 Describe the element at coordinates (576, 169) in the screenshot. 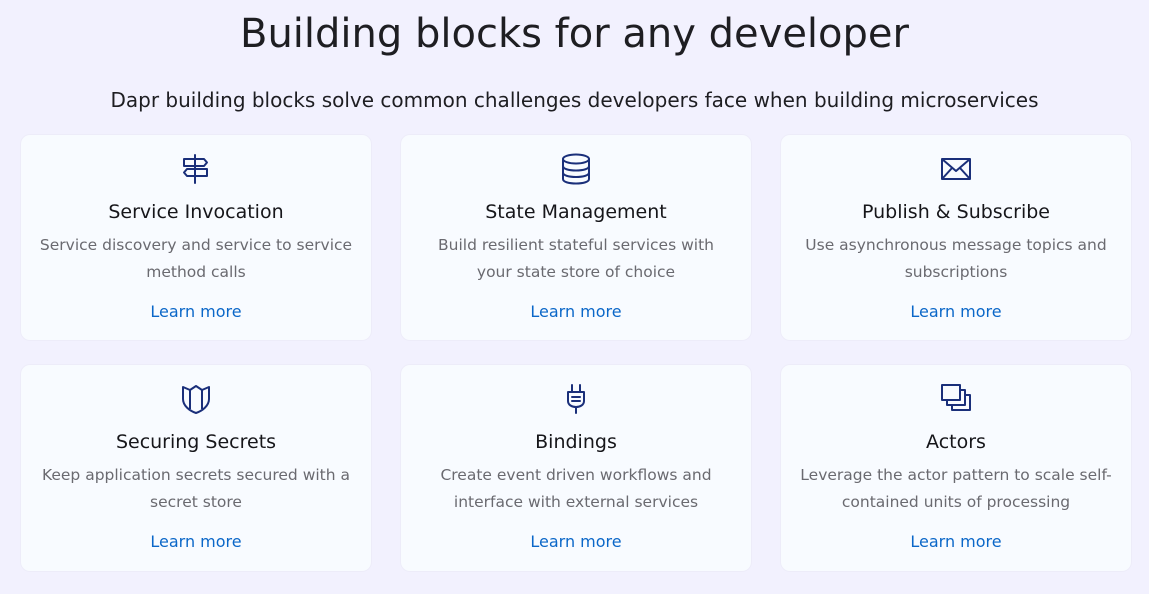

I see `database-icon` at that location.